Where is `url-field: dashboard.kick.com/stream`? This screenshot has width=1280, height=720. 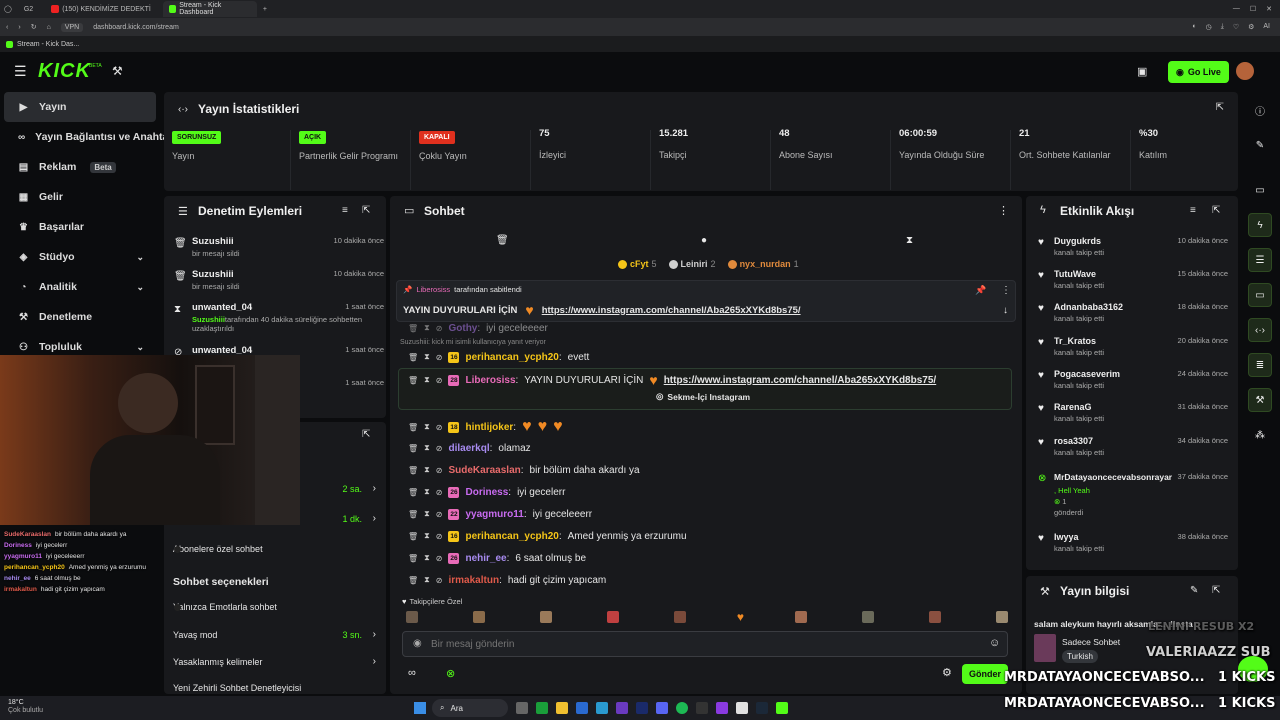
url-field: dashboard.kick.com/stream is located at coordinates (136, 27).